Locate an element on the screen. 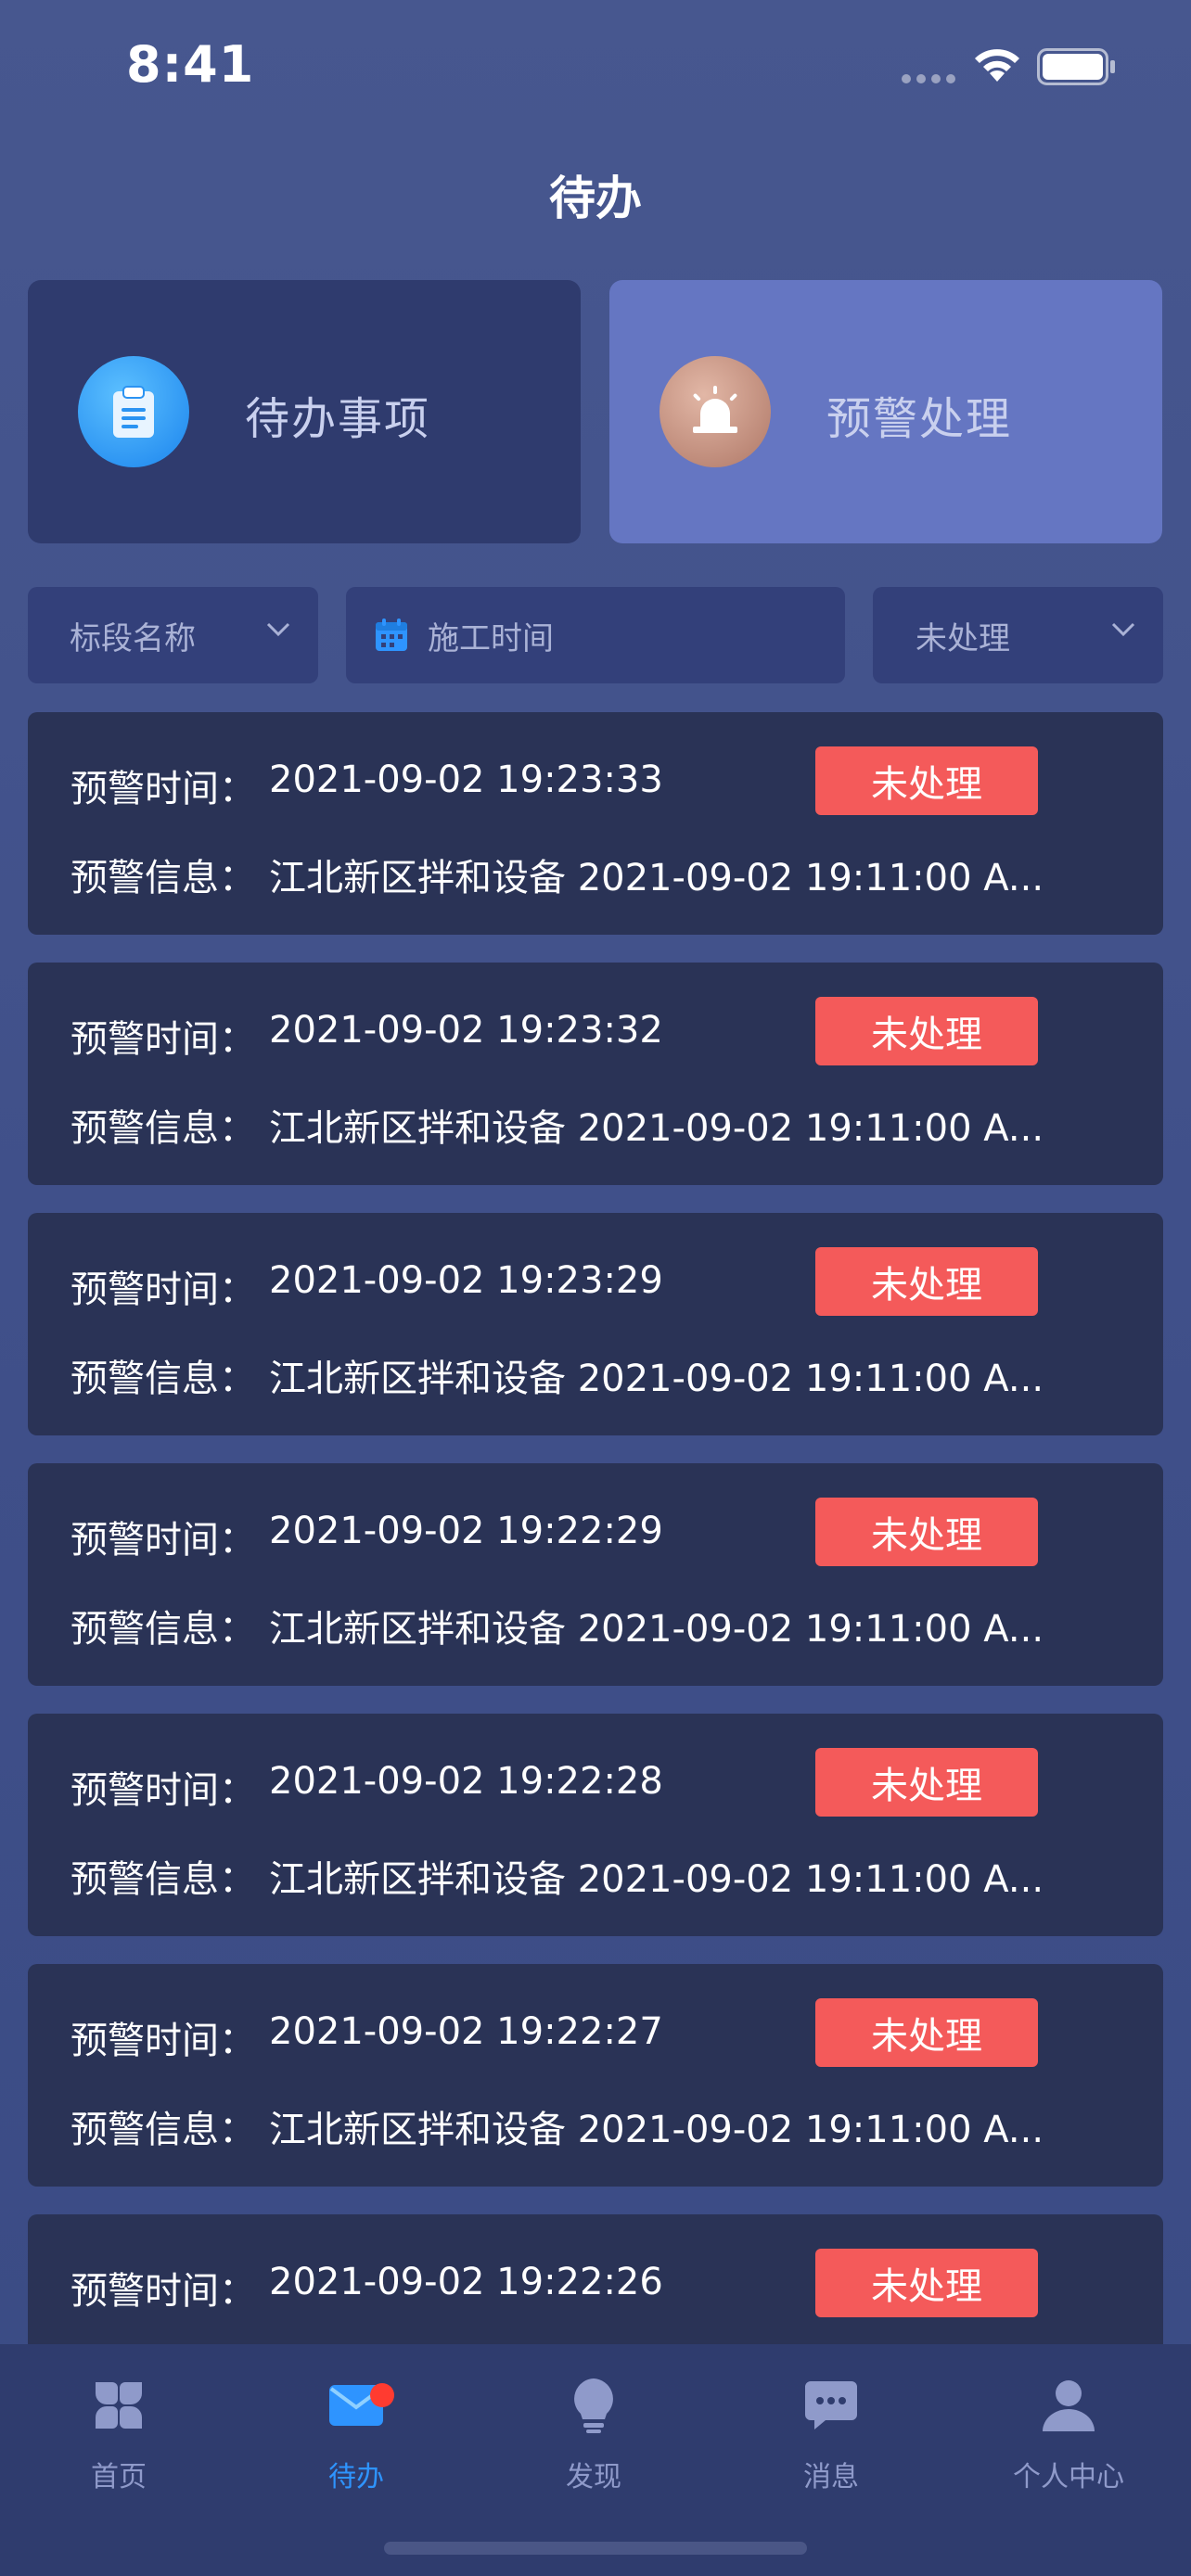 This screenshot has height=2576, width=1191. tab-profile: 个人中心 is located at coordinates (1068, 2439).